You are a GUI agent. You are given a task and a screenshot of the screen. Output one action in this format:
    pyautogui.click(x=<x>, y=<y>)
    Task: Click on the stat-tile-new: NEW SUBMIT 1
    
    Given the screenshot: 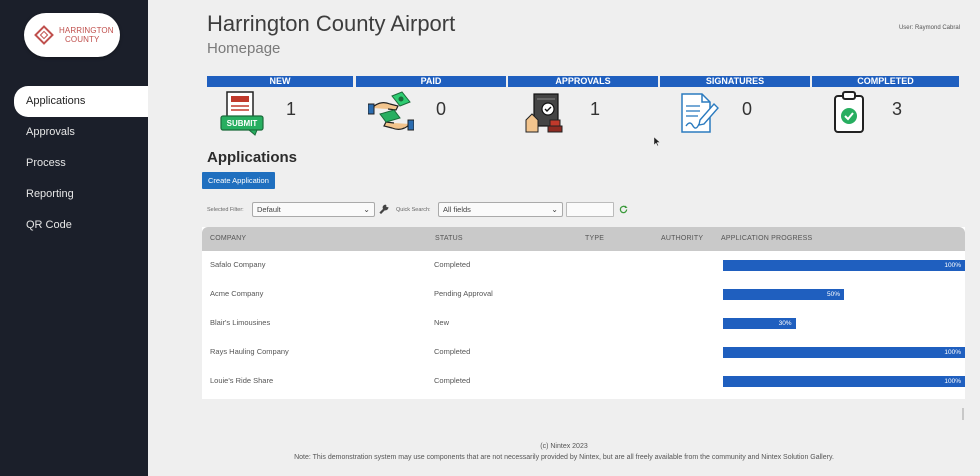 What is the action you would take?
    pyautogui.click(x=280, y=108)
    